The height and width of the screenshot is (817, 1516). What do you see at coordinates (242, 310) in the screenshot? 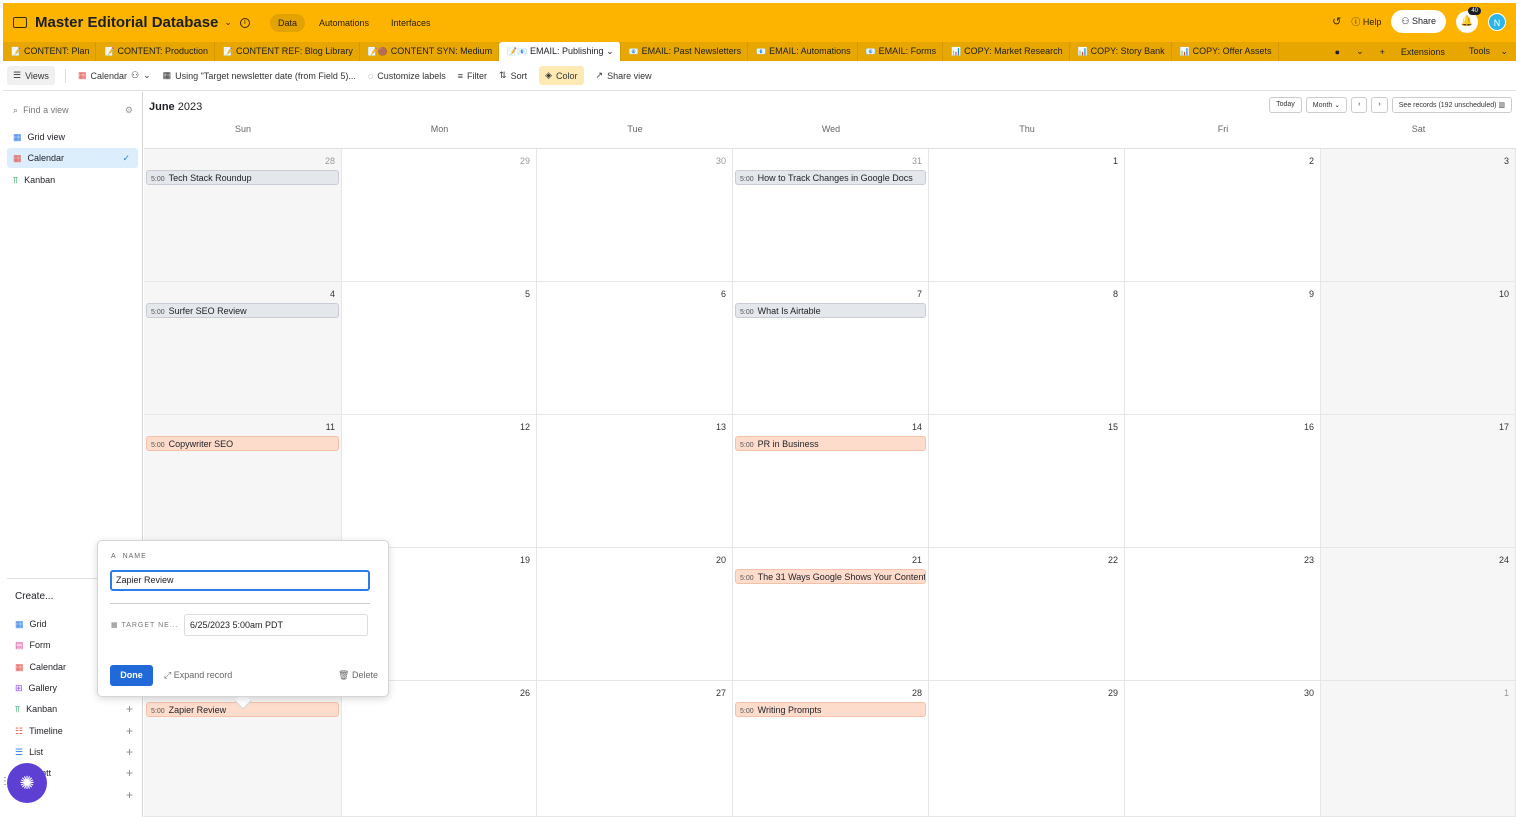
I see `calendar-event: 5:00 Surfer SEO Review` at bounding box center [242, 310].